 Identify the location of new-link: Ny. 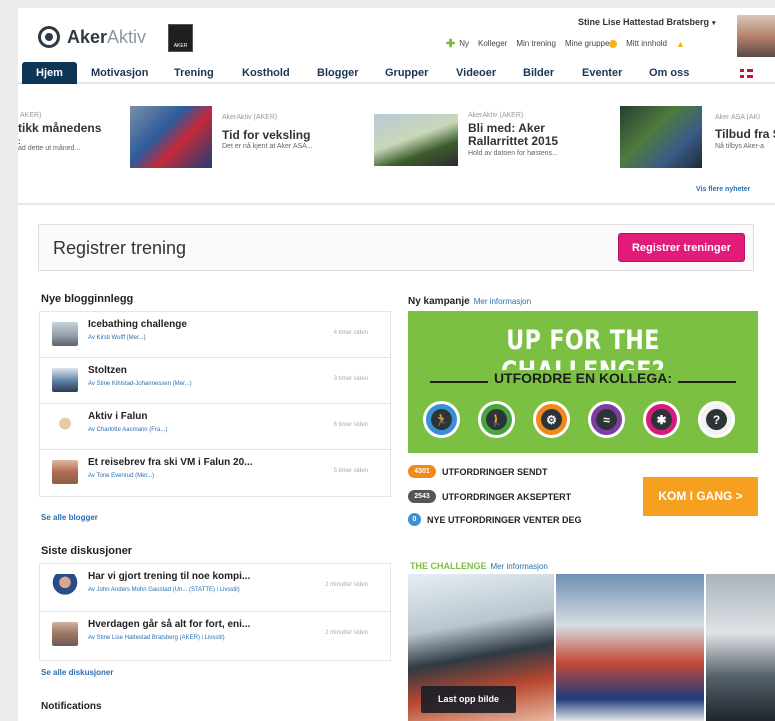
(464, 43).